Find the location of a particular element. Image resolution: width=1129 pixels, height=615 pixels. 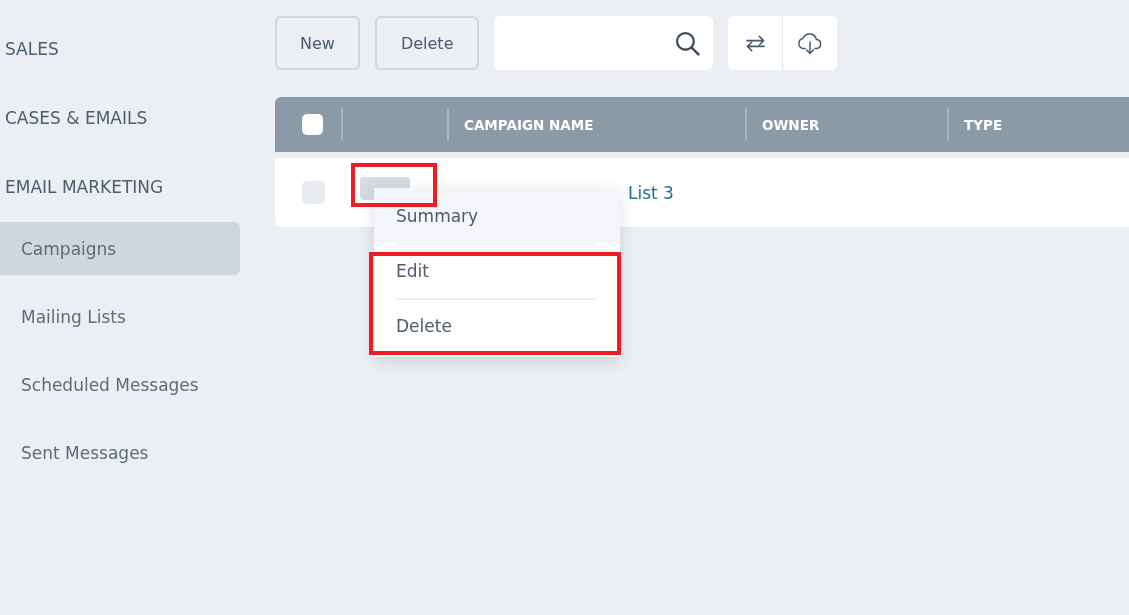

sidebar-section-heading: EMAIL MARKETING is located at coordinates (82, 186).